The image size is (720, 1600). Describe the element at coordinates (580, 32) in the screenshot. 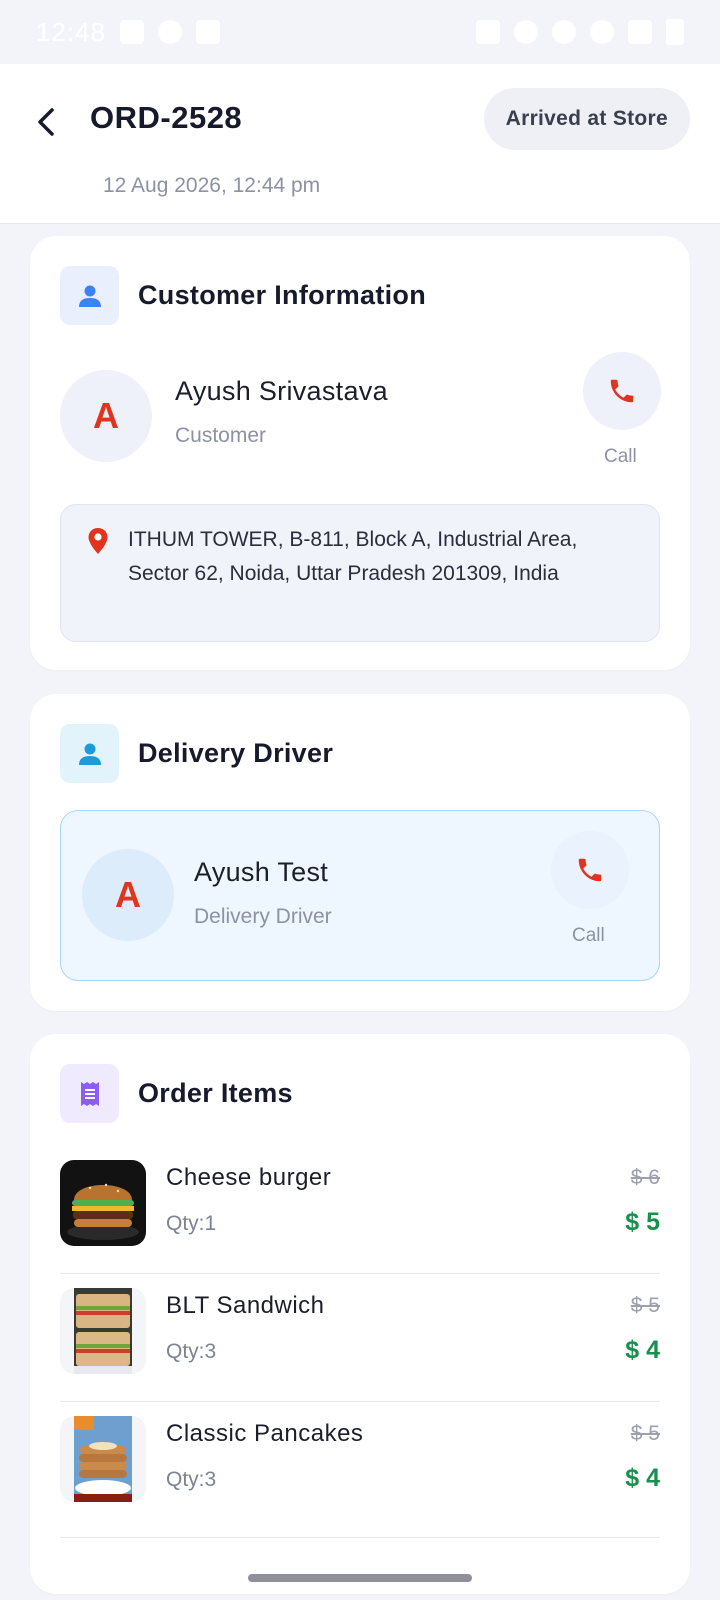

I see `status-bar-right` at that location.